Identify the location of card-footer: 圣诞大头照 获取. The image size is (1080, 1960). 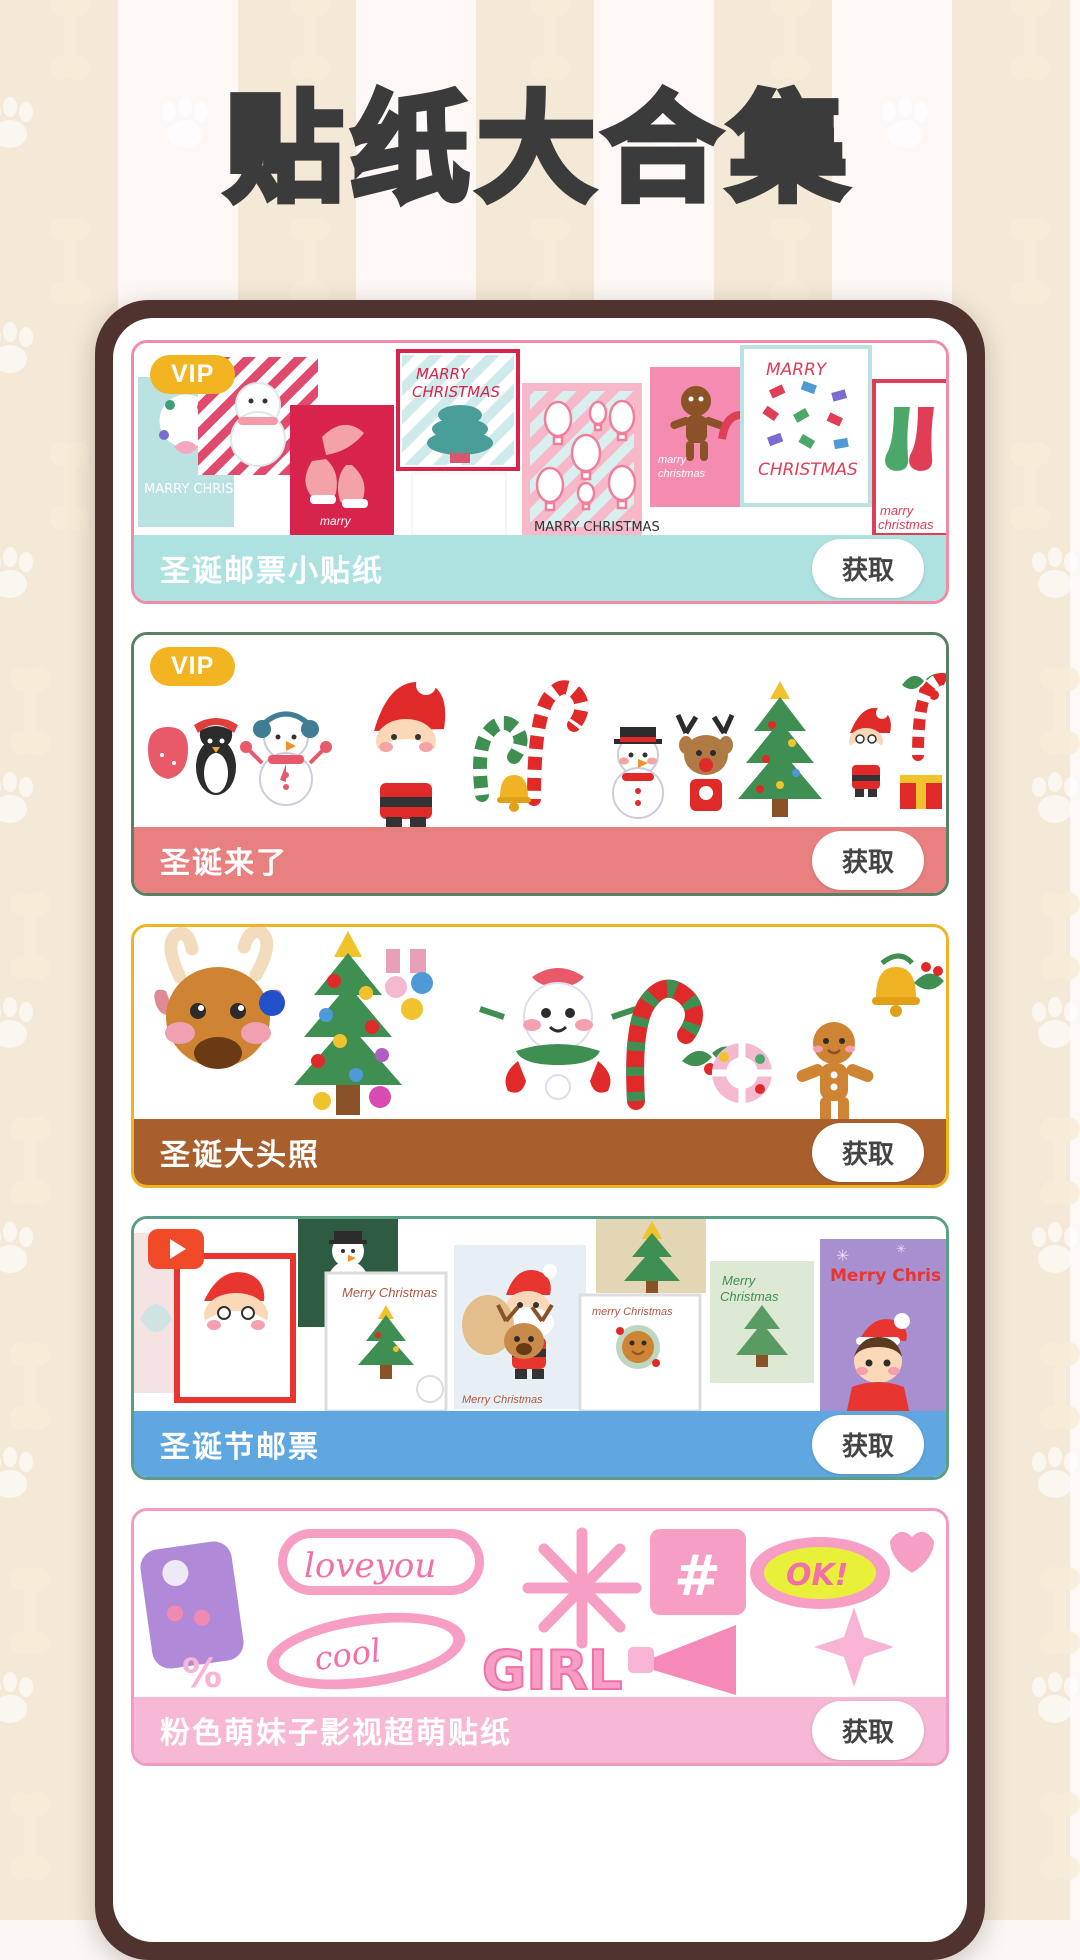
(540, 1152).